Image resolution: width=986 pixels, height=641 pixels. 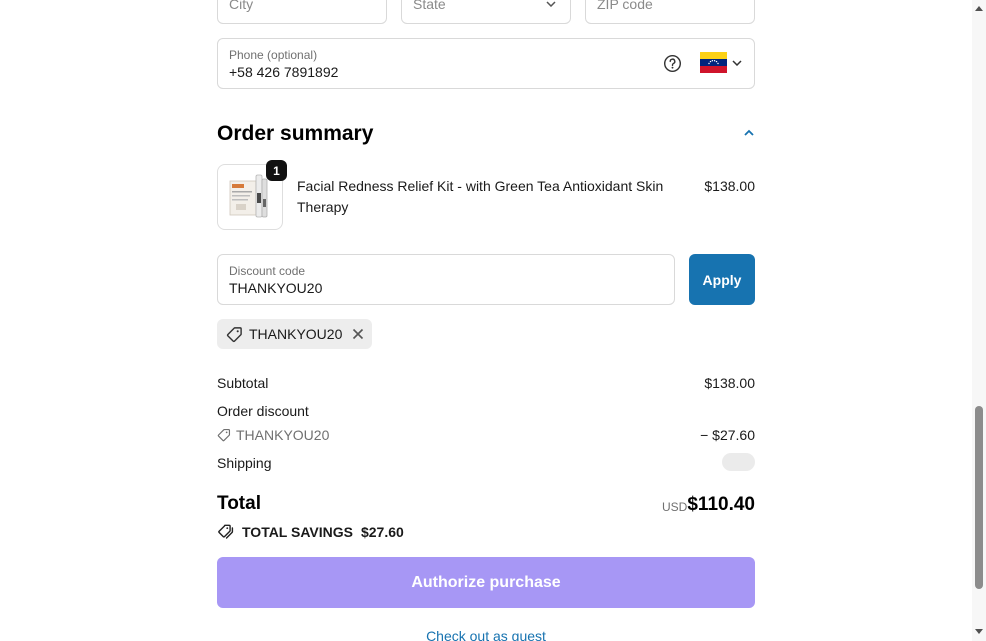 I want to click on currency-code: USD, so click(x=675, y=507).